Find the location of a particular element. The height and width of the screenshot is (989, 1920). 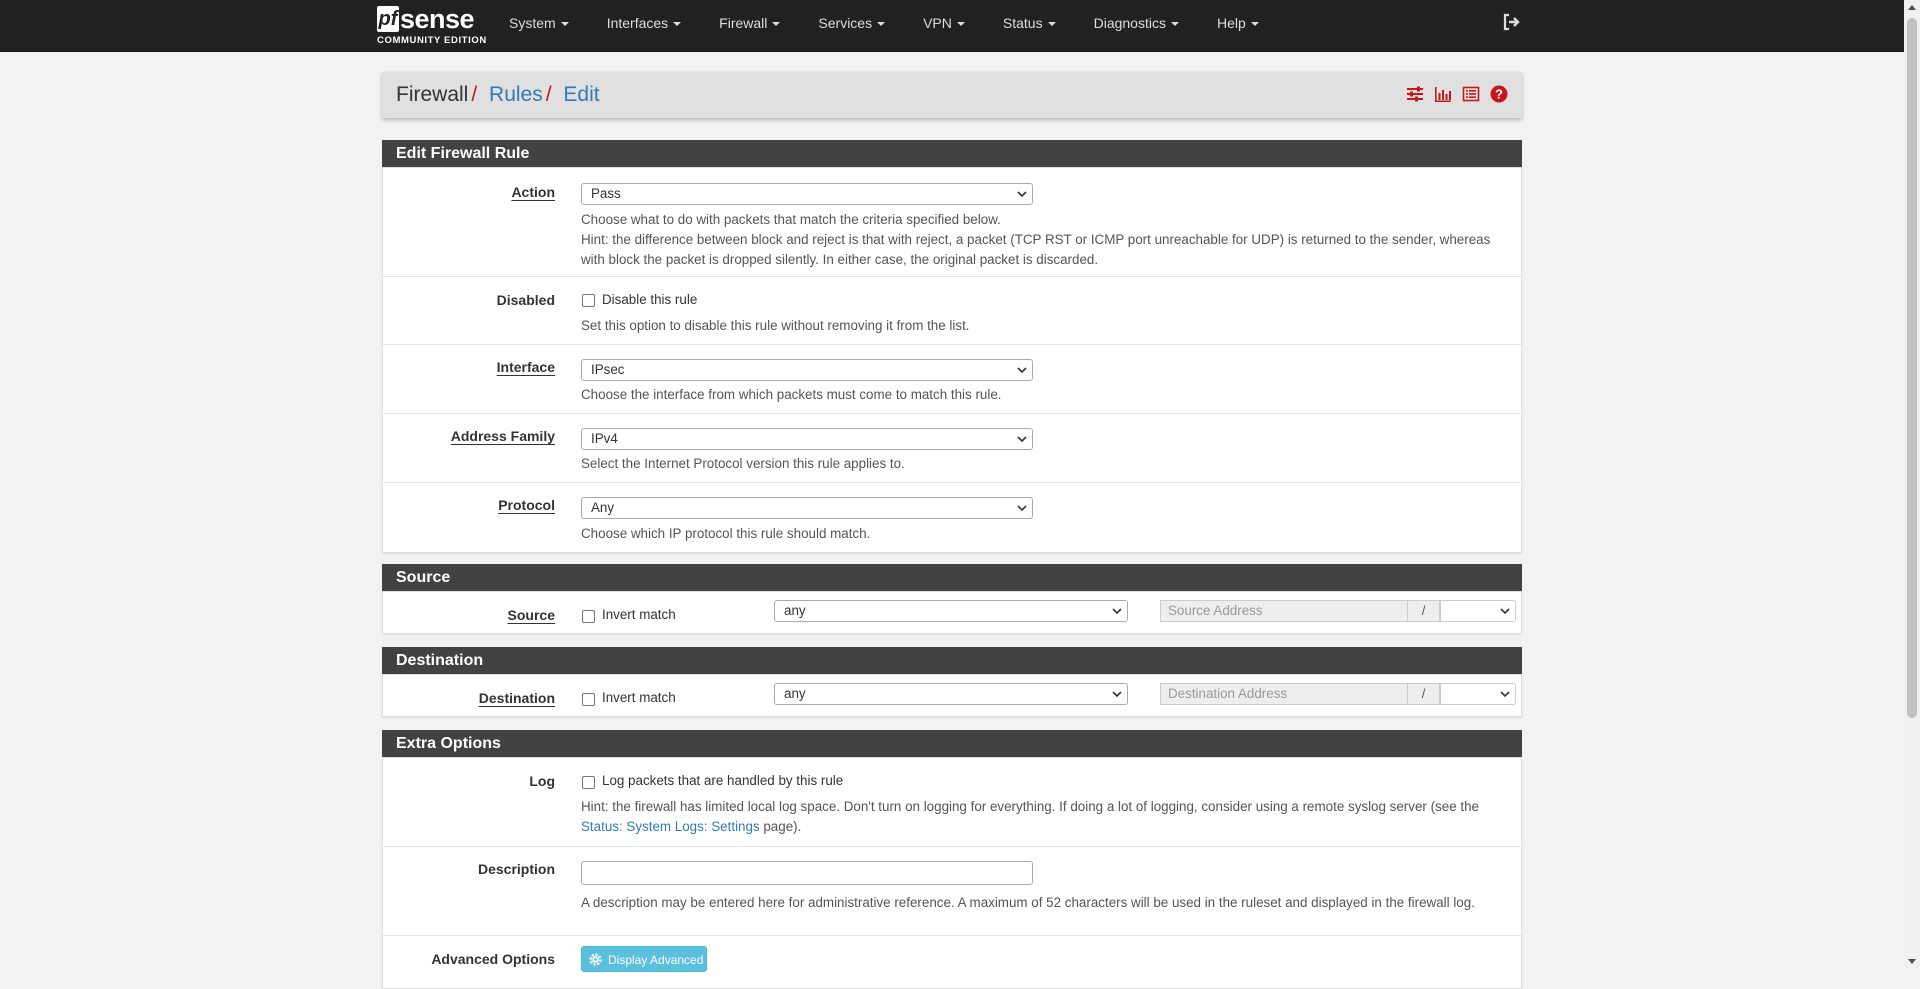

source-mask-select is located at coordinates (1478, 611).